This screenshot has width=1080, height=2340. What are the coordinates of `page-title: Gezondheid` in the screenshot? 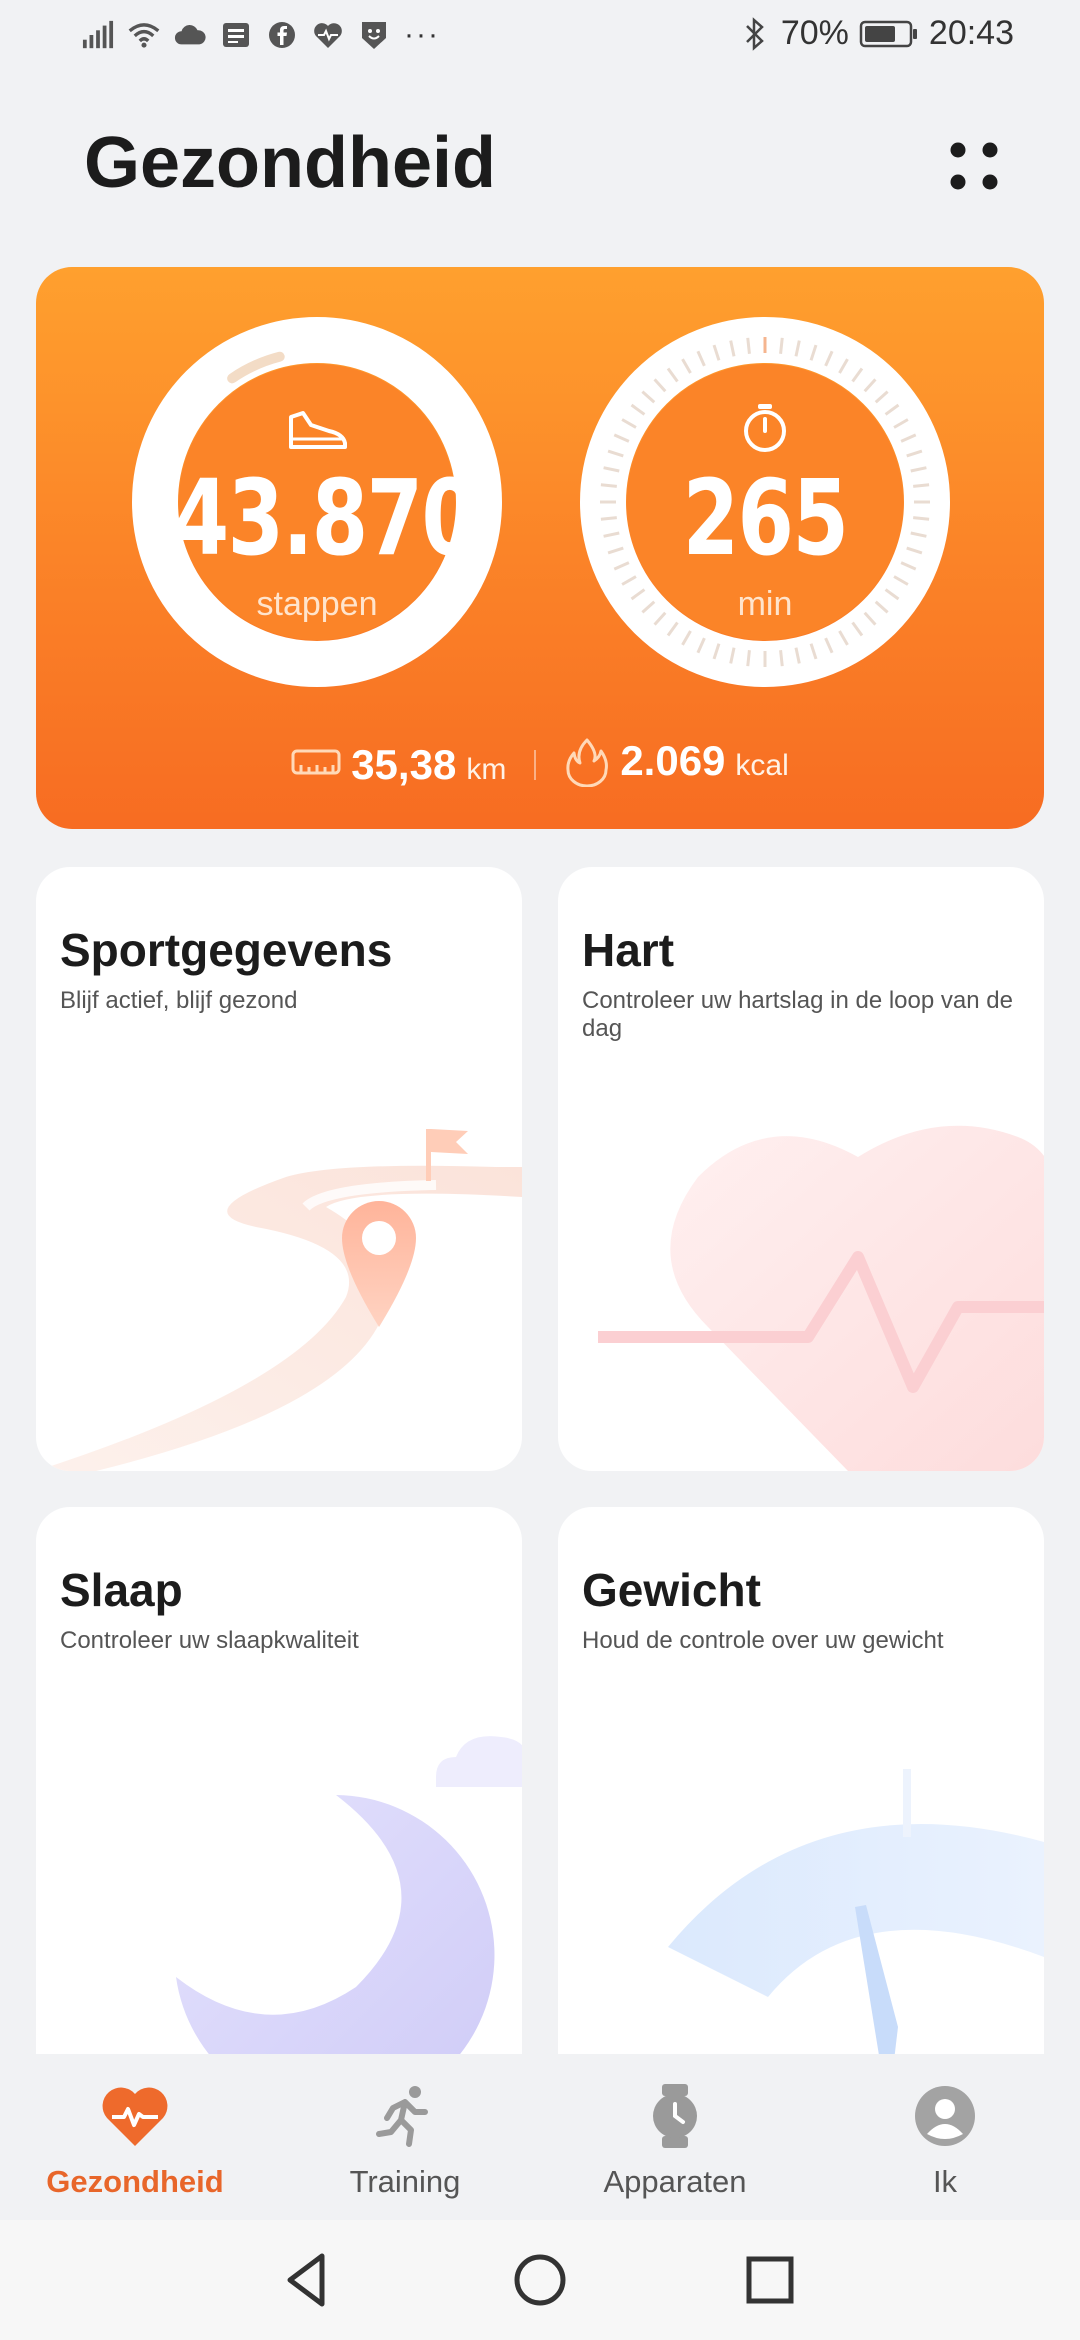 It's located at (290, 163).